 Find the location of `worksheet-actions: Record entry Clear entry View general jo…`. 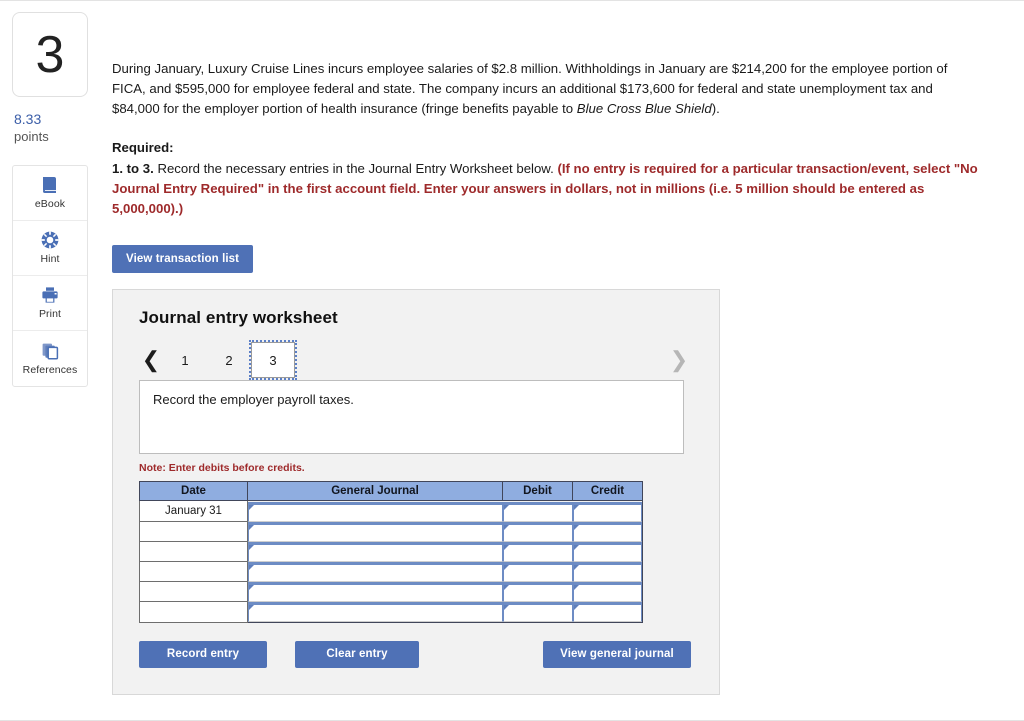

worksheet-actions: Record entry Clear entry View general jo… is located at coordinates (415, 654).